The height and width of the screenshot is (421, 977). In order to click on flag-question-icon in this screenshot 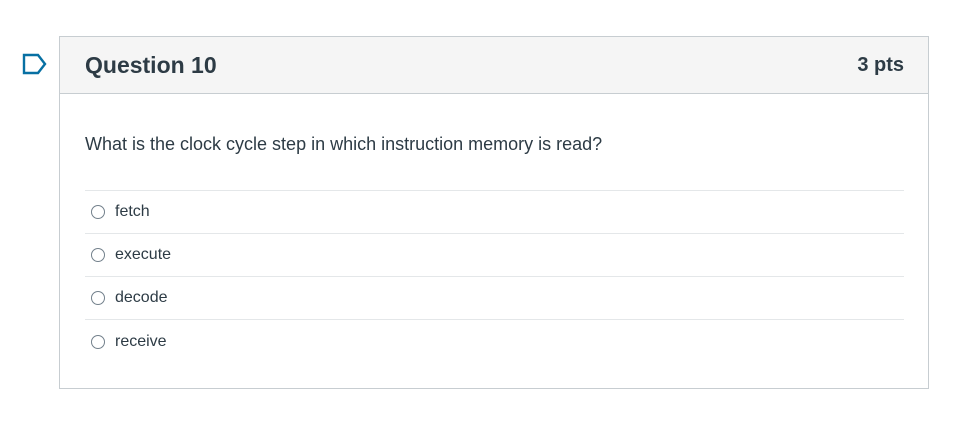, I will do `click(35, 64)`.